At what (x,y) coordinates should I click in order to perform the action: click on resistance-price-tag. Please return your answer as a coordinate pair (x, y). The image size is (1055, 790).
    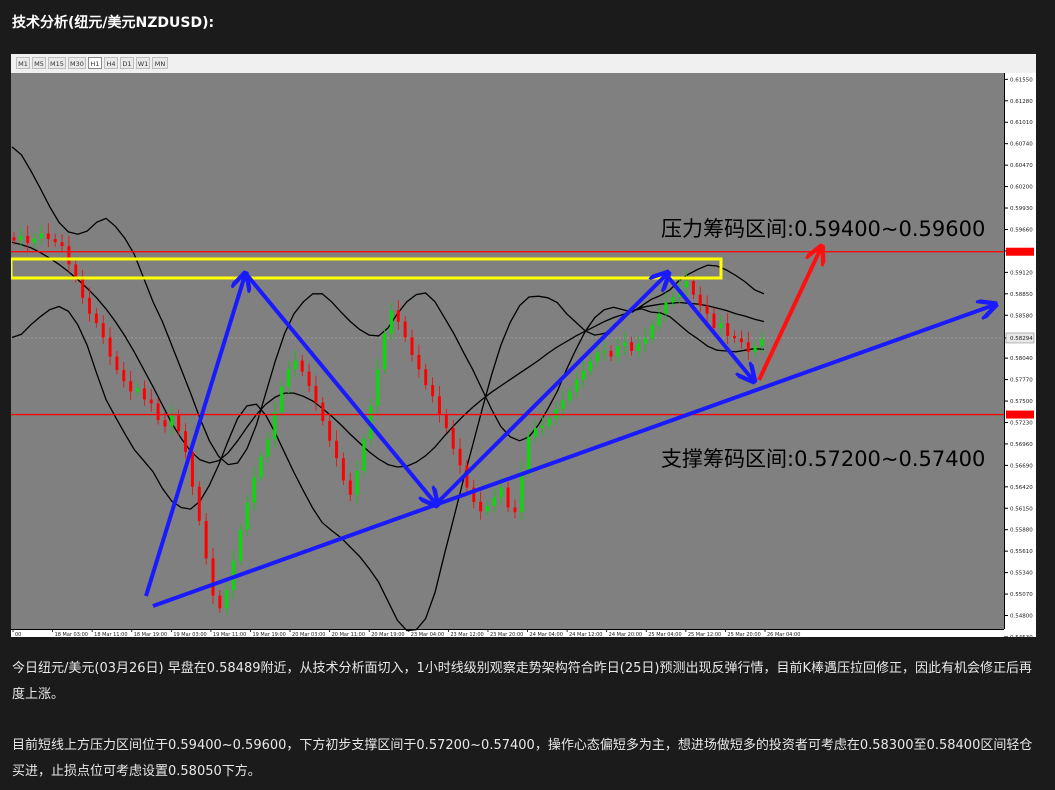
    Looking at the image, I should click on (1020, 251).